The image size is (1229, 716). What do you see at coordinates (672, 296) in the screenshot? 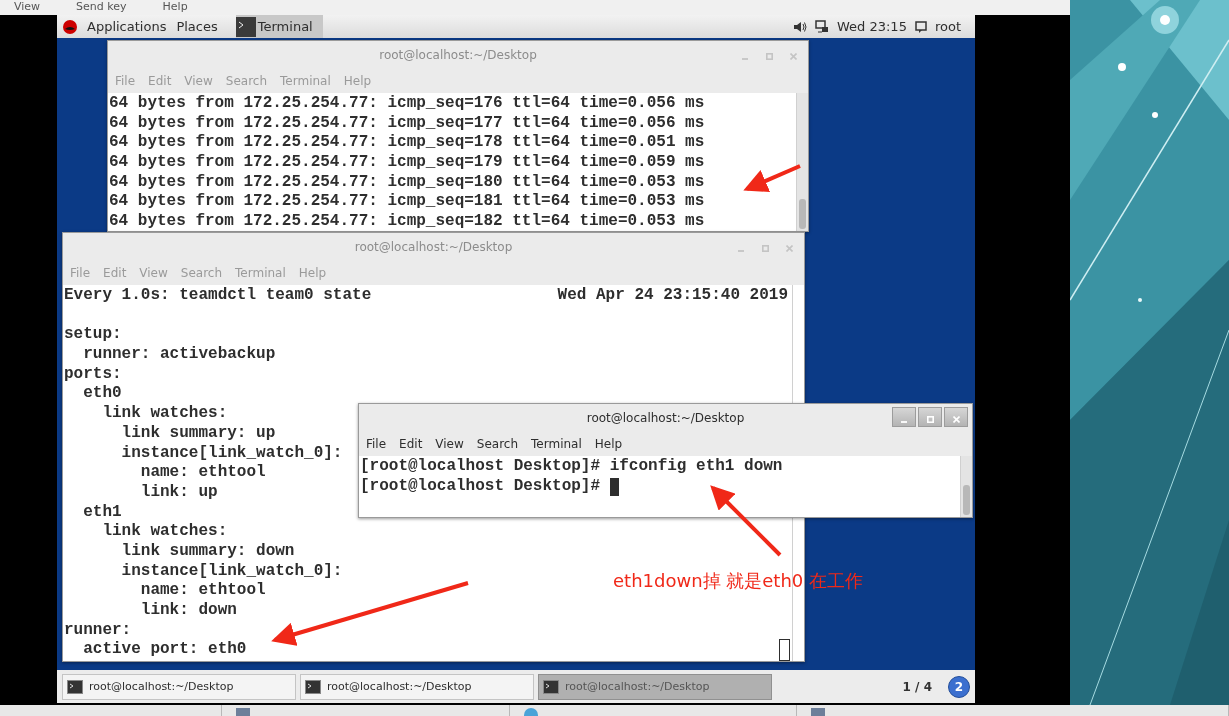
I see `timestamp: Wed Apr 24 23:15:40 2019` at bounding box center [672, 296].